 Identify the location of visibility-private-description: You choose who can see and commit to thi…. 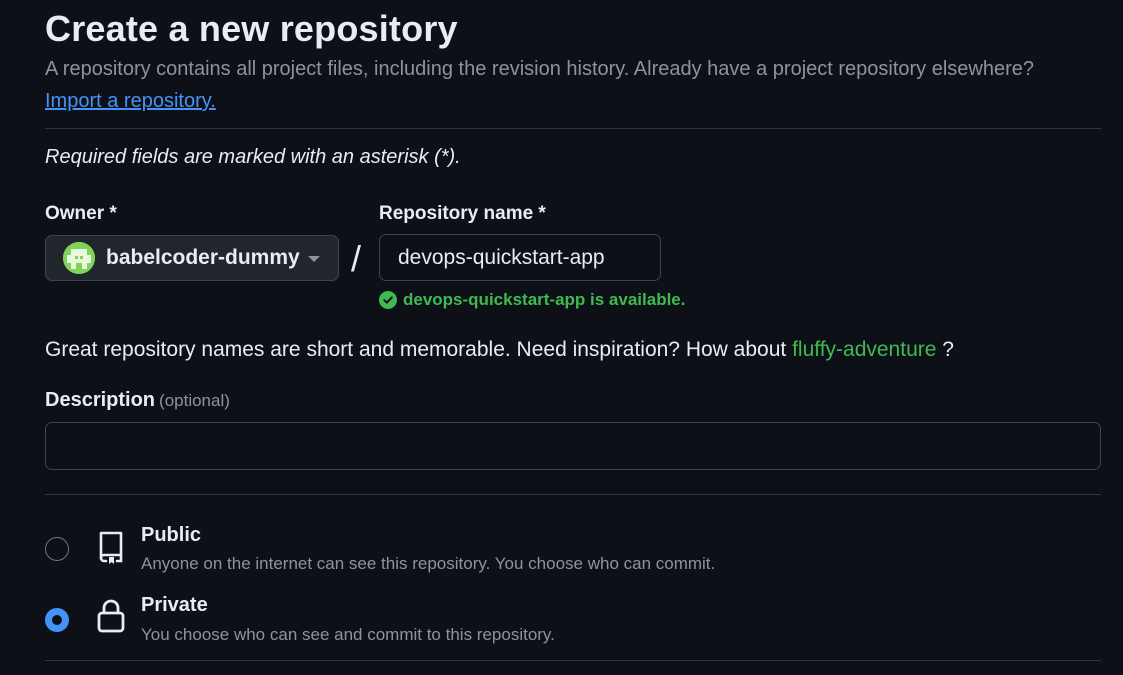
(348, 634).